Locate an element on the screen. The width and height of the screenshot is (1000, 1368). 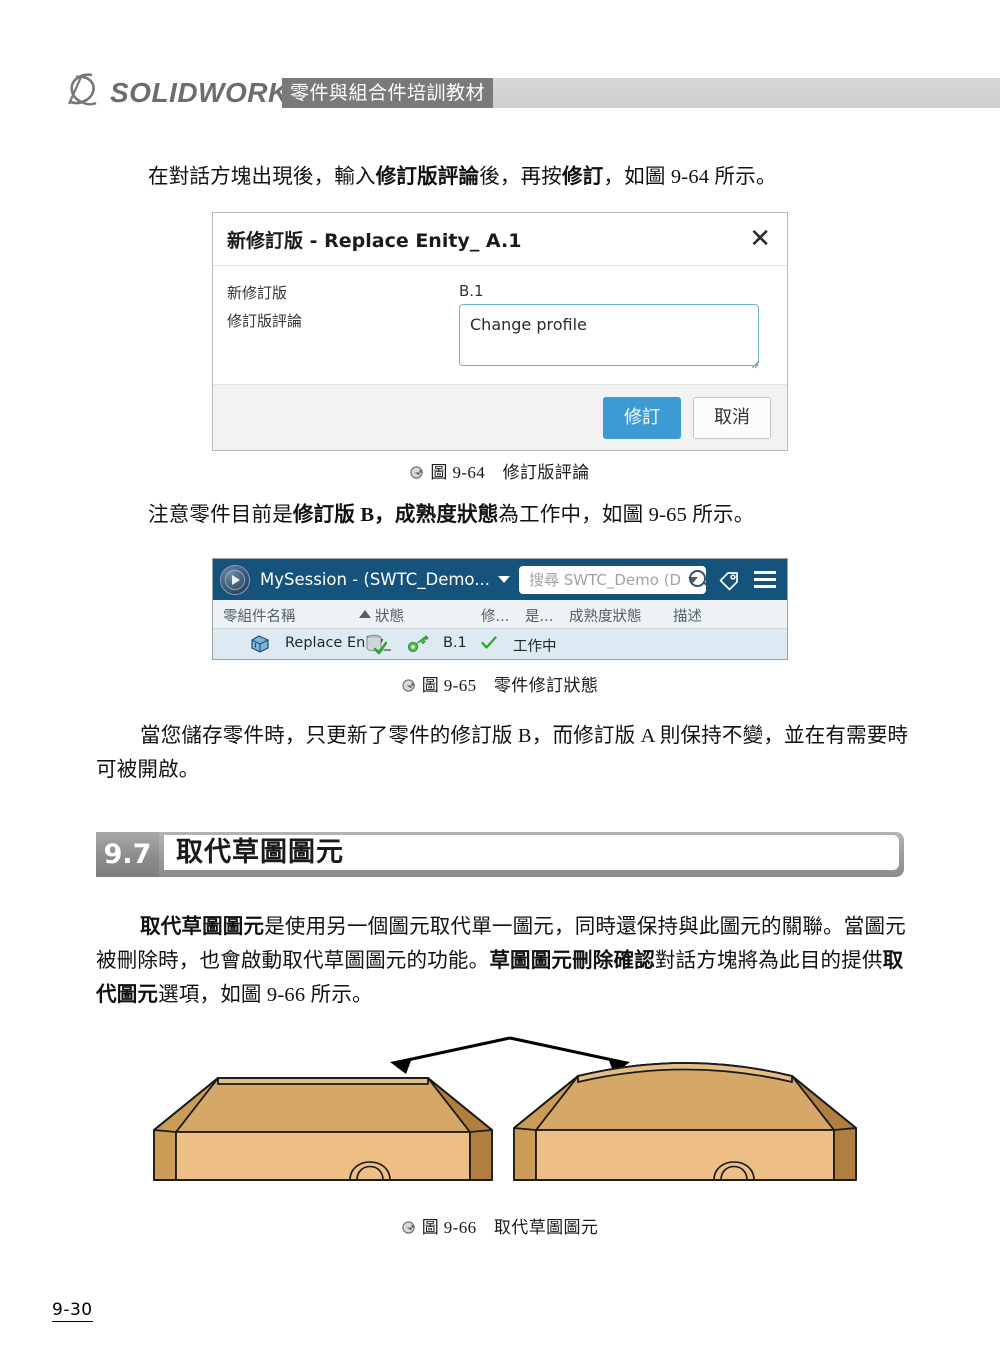
hamburger-menu-icon is located at coordinates (765, 579).